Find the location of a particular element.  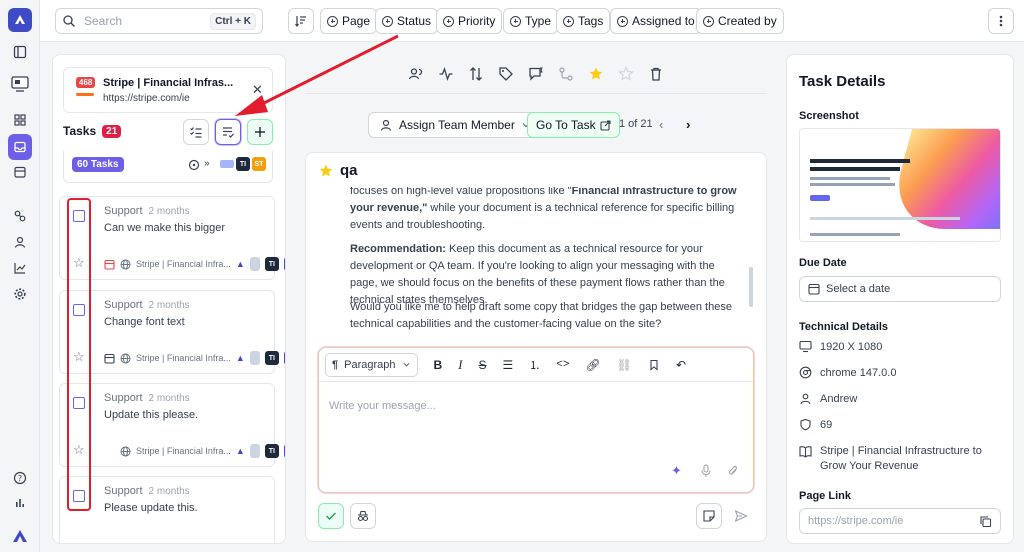

incognito-button is located at coordinates (363, 516).